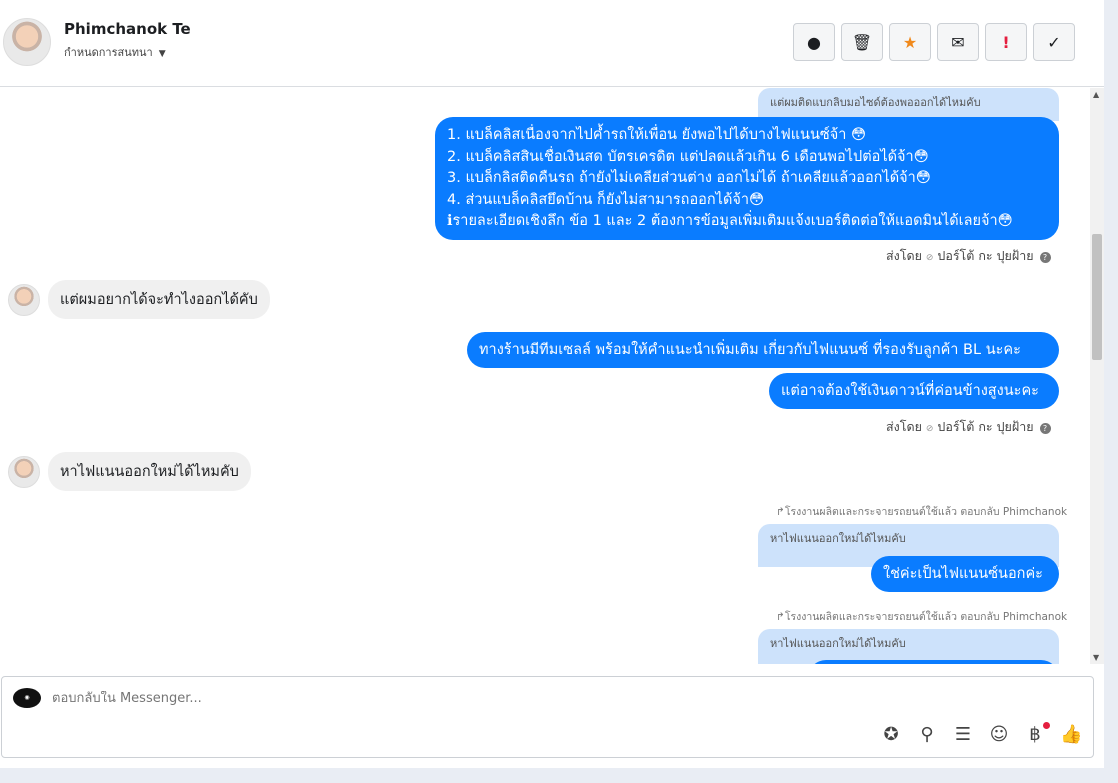  I want to click on star-icon: ★, so click(910, 42).